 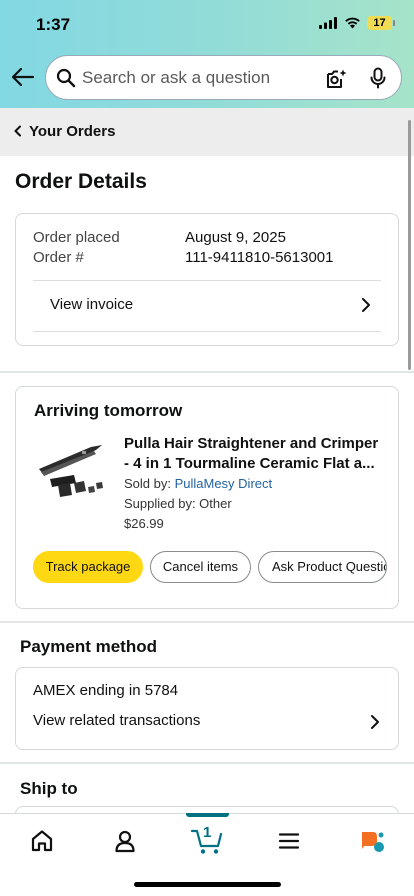 I want to click on signal-icon, so click(x=328, y=23).